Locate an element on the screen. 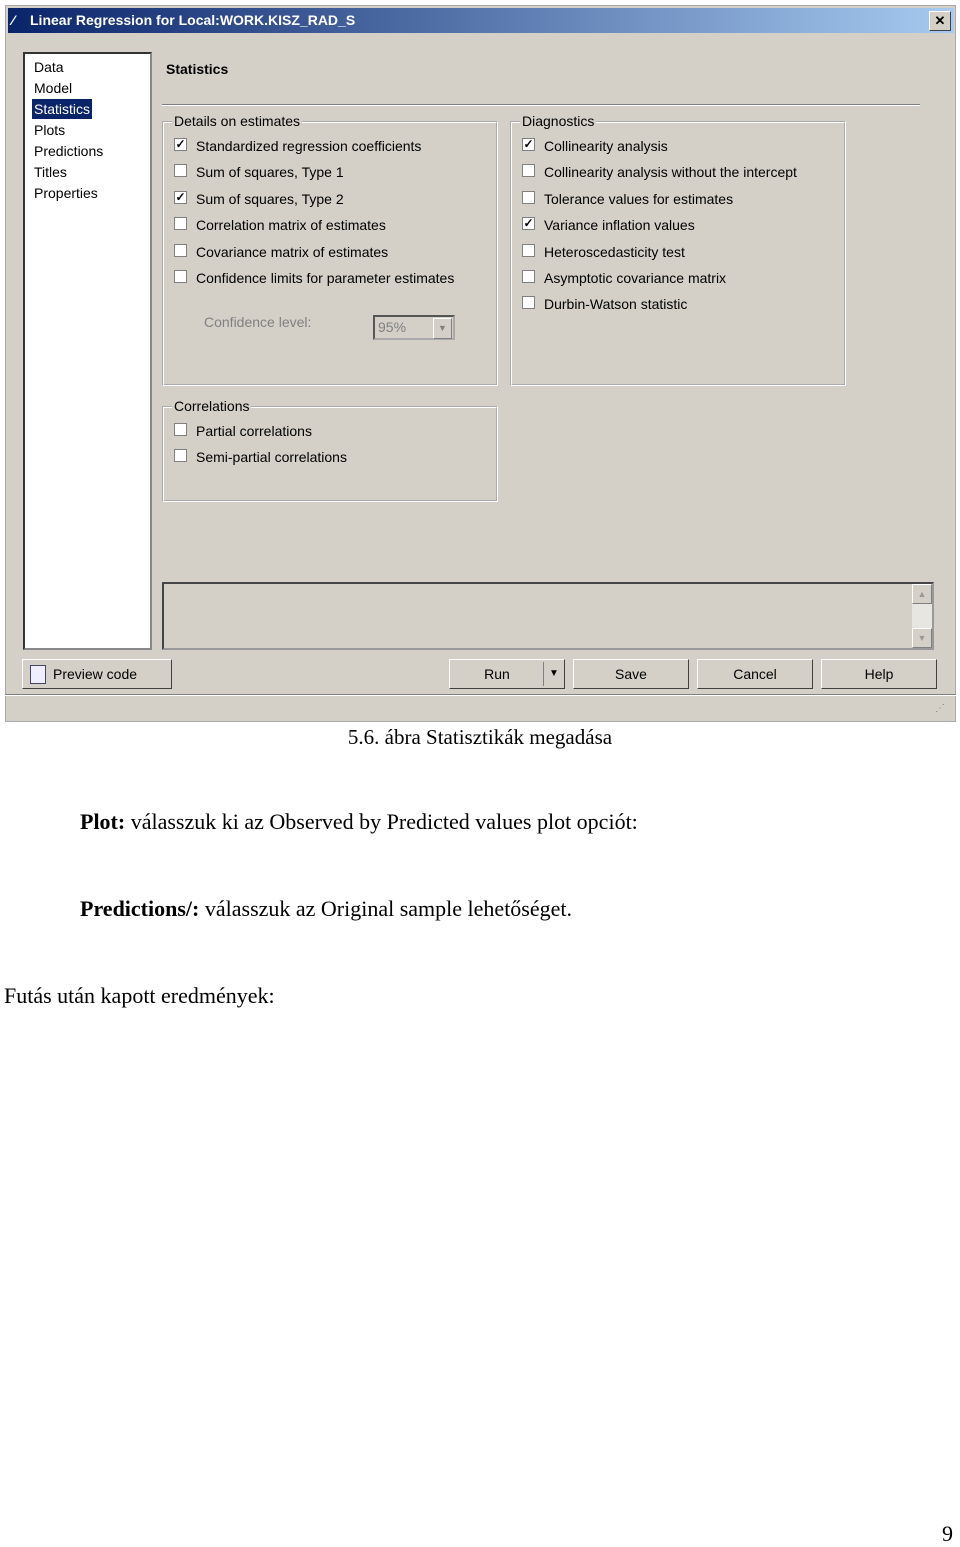 The height and width of the screenshot is (1547, 960). nav-item-properties: Properties is located at coordinates (66, 193).